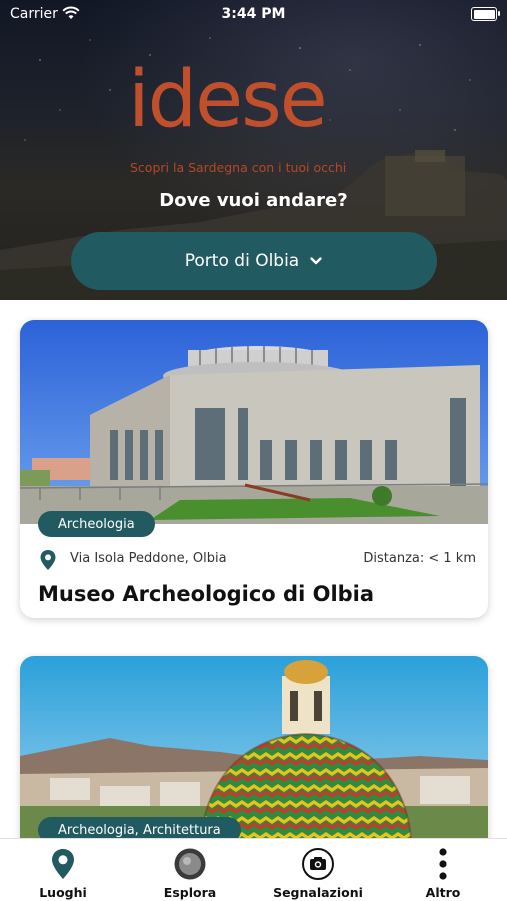  What do you see at coordinates (228, 100) in the screenshot?
I see `app-logo: idese` at bounding box center [228, 100].